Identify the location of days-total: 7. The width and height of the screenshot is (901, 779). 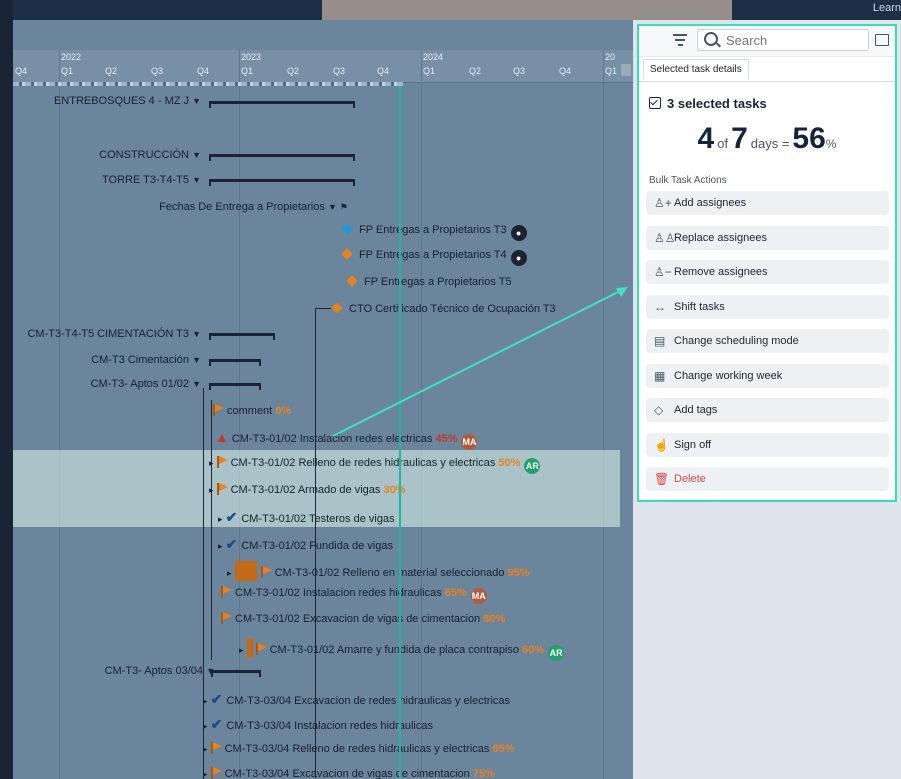
(739, 138).